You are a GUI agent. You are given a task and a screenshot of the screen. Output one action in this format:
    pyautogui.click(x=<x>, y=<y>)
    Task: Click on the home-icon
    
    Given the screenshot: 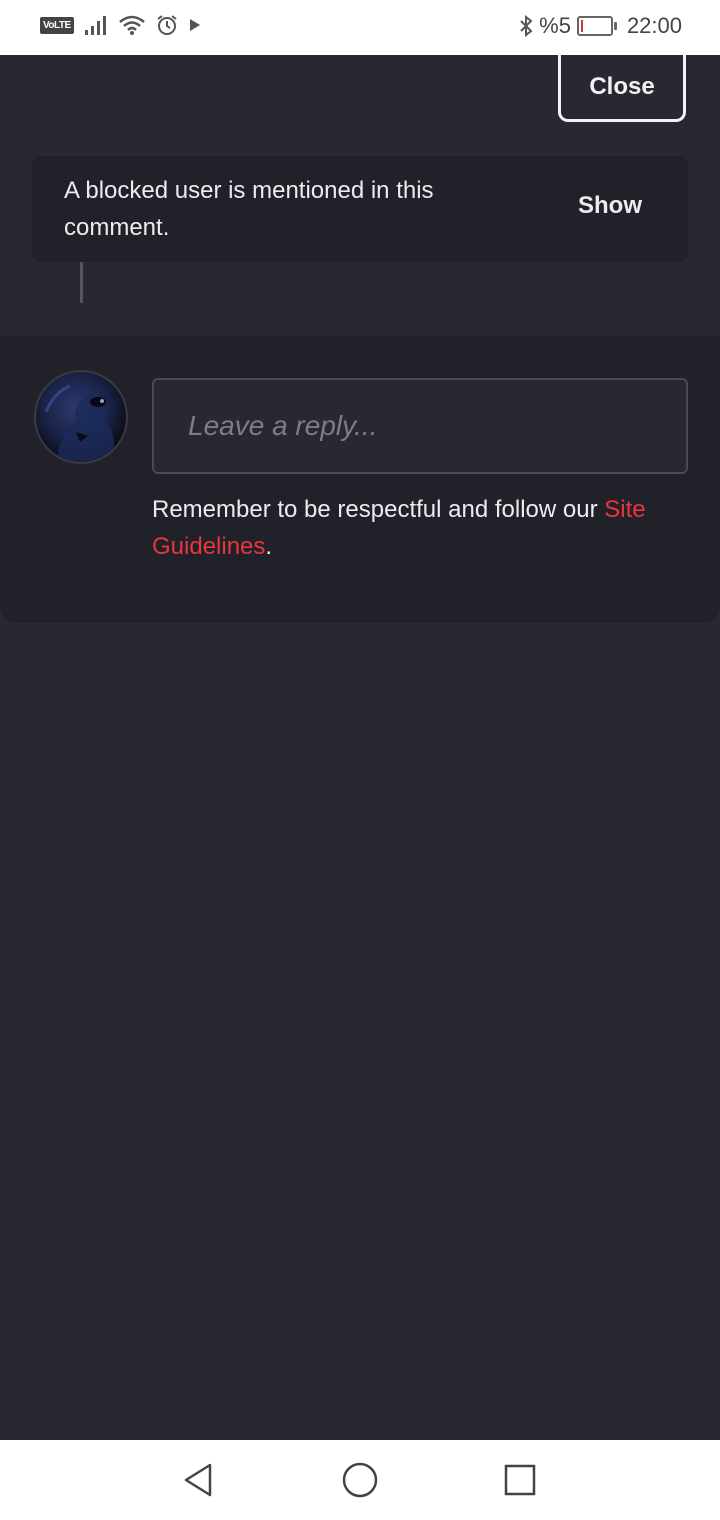 What is the action you would take?
    pyautogui.click(x=360, y=1480)
    